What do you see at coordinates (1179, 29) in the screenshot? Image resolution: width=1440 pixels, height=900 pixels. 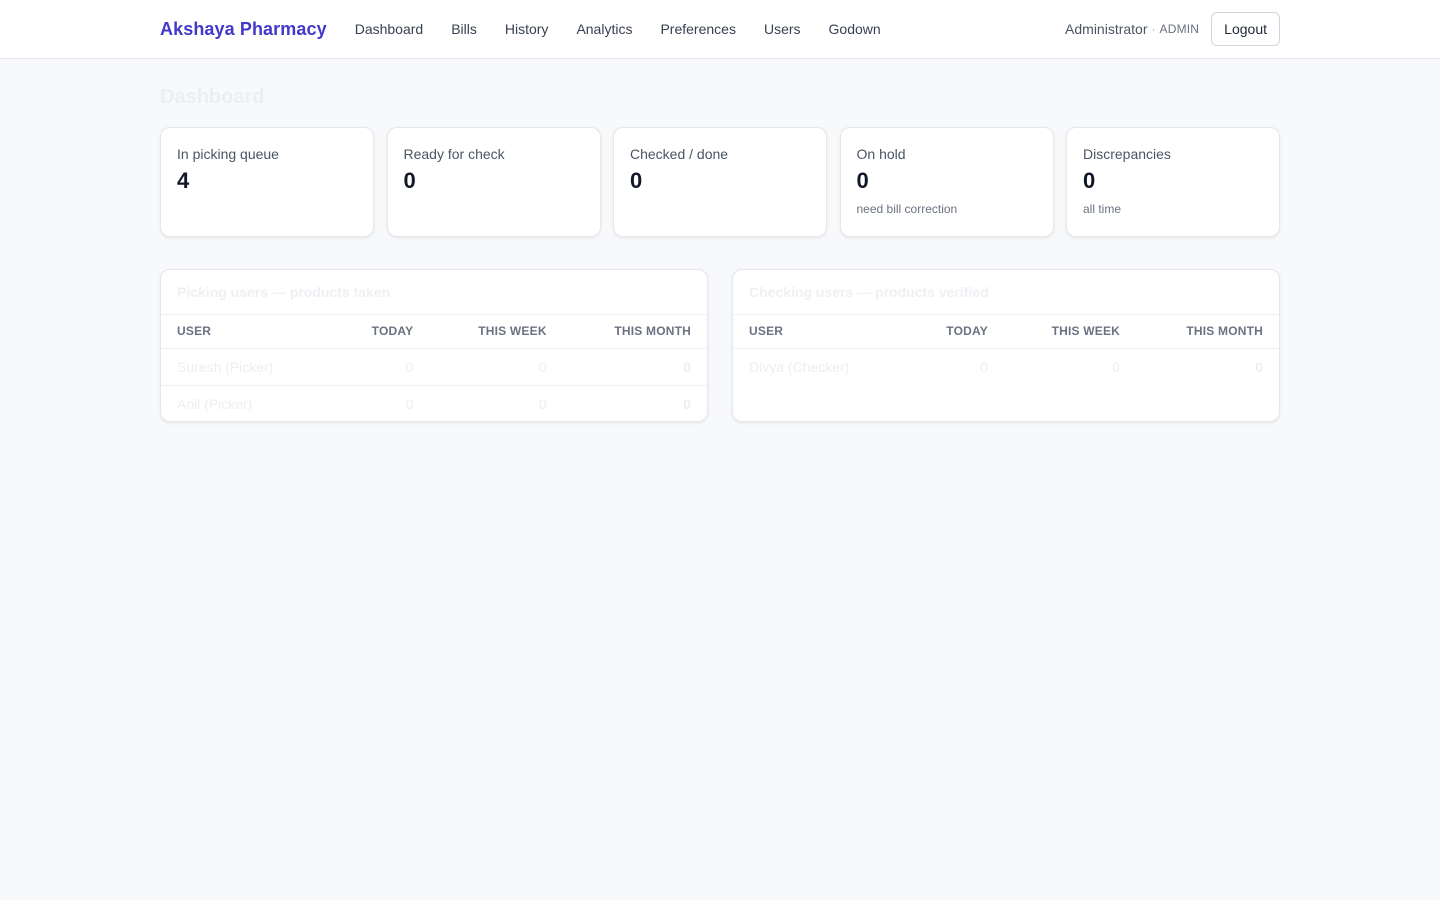 I see `current-user-role: ADMIN` at bounding box center [1179, 29].